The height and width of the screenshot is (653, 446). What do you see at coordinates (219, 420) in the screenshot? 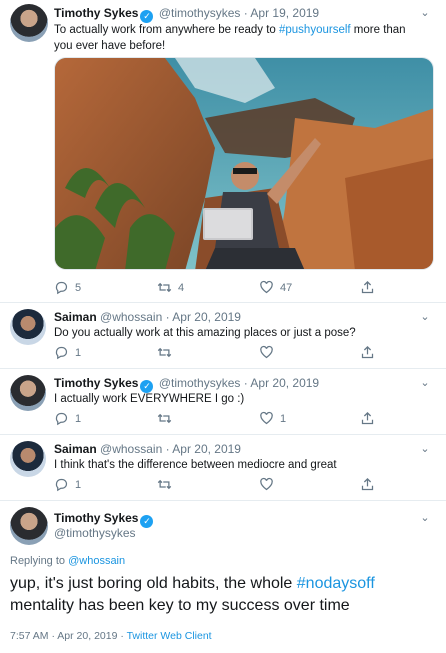
I see `tweet-actions: 1 1` at bounding box center [219, 420].